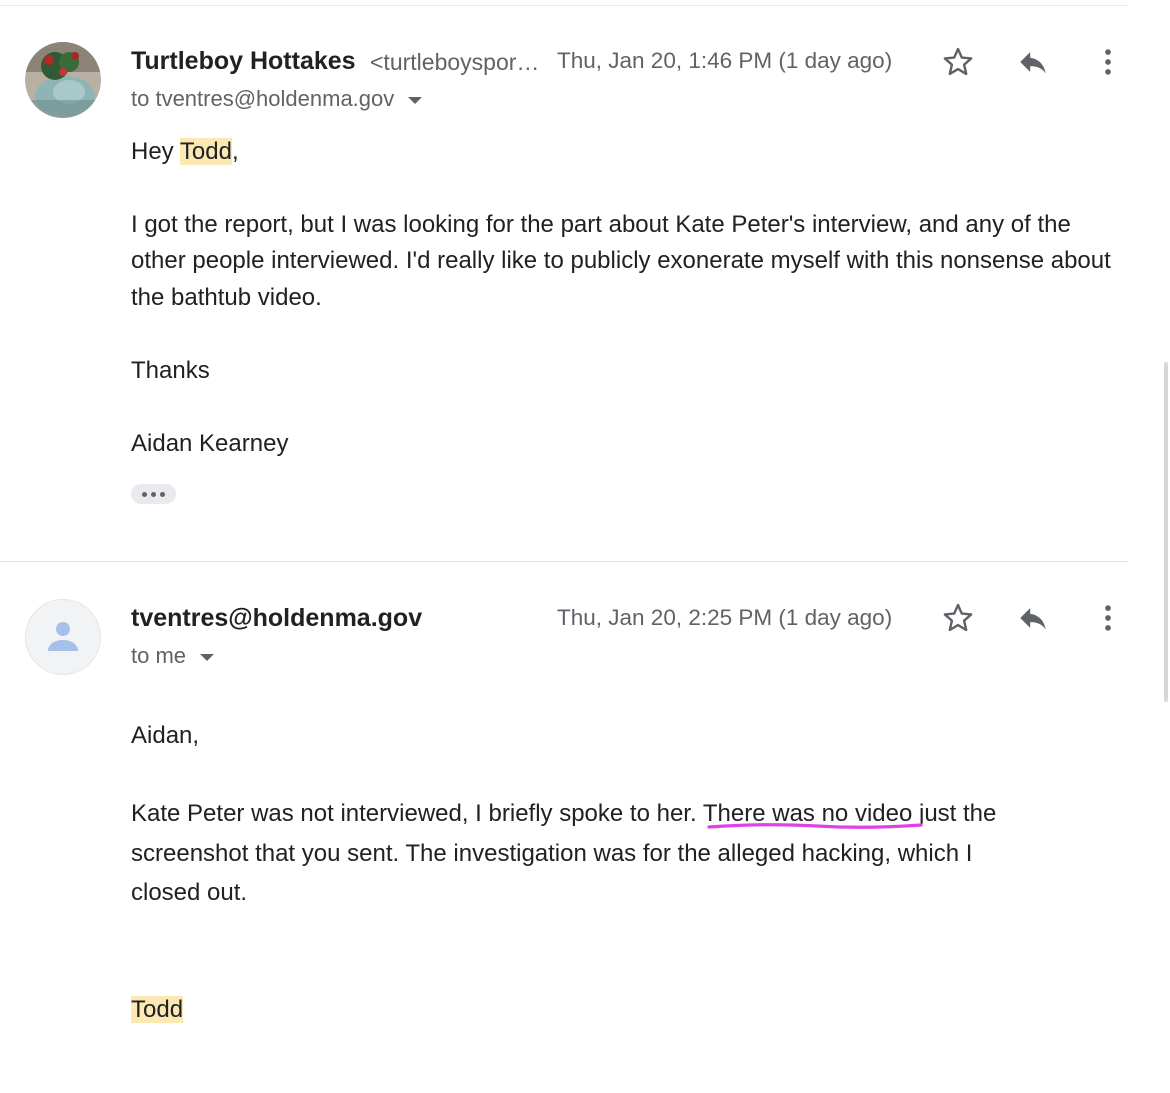 This screenshot has width=1170, height=1093. Describe the element at coordinates (226, 297) in the screenshot. I see `body-line: the bathtub video.` at that location.